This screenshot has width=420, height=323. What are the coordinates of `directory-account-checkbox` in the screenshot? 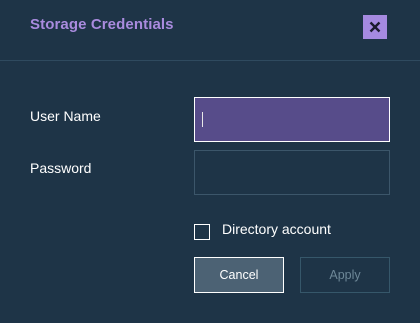 It's located at (202, 232).